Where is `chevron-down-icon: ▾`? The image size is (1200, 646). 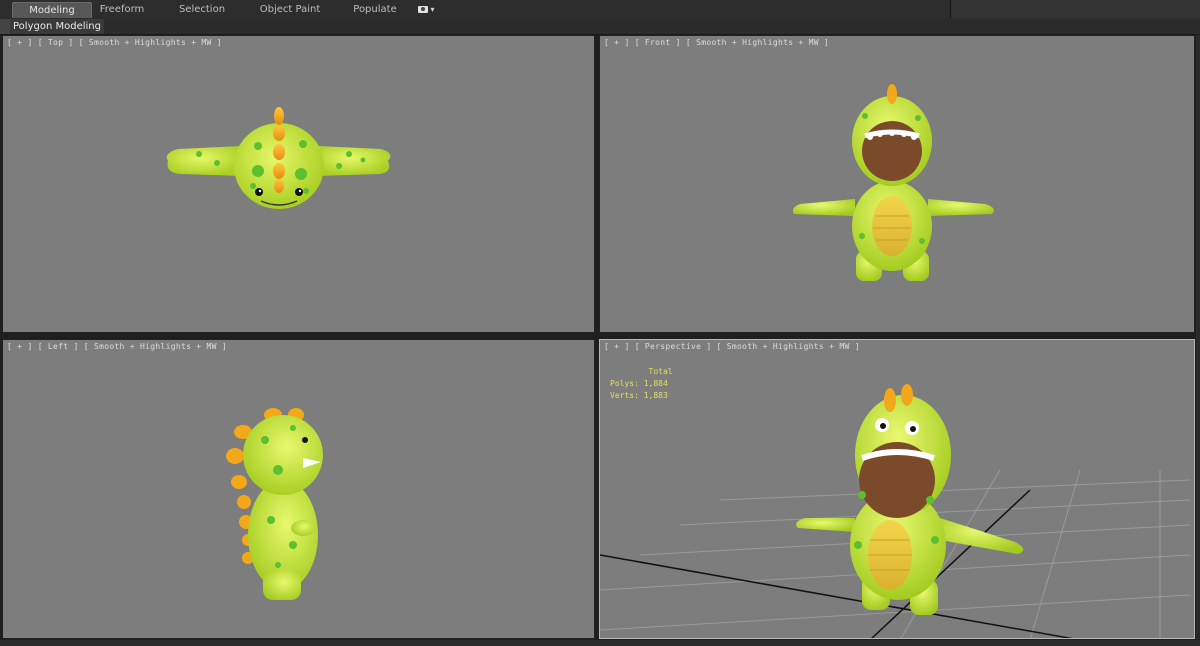 chevron-down-icon: ▾ is located at coordinates (432, 9).